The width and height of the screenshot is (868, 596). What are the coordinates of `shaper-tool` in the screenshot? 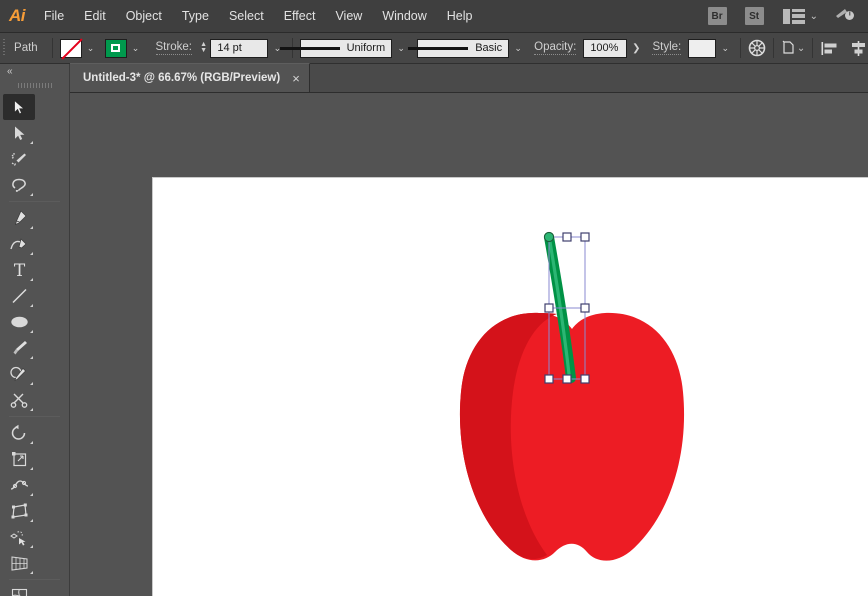 It's located at (19, 374).